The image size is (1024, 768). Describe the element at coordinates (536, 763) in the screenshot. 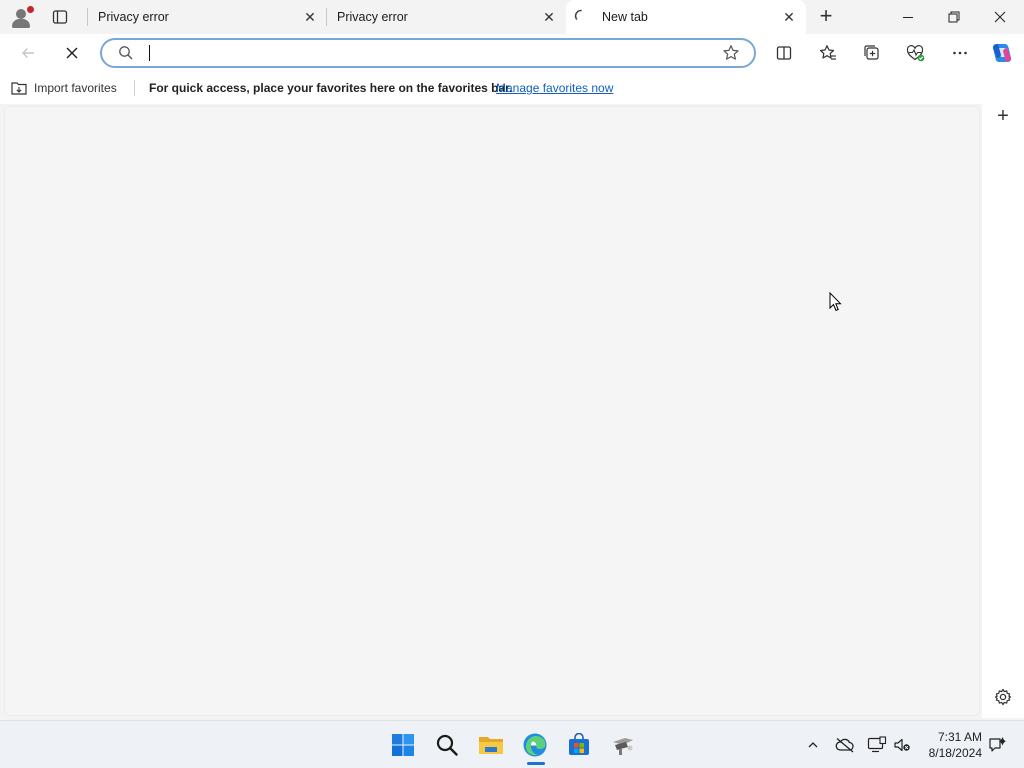

I see `active-app-indicator` at that location.